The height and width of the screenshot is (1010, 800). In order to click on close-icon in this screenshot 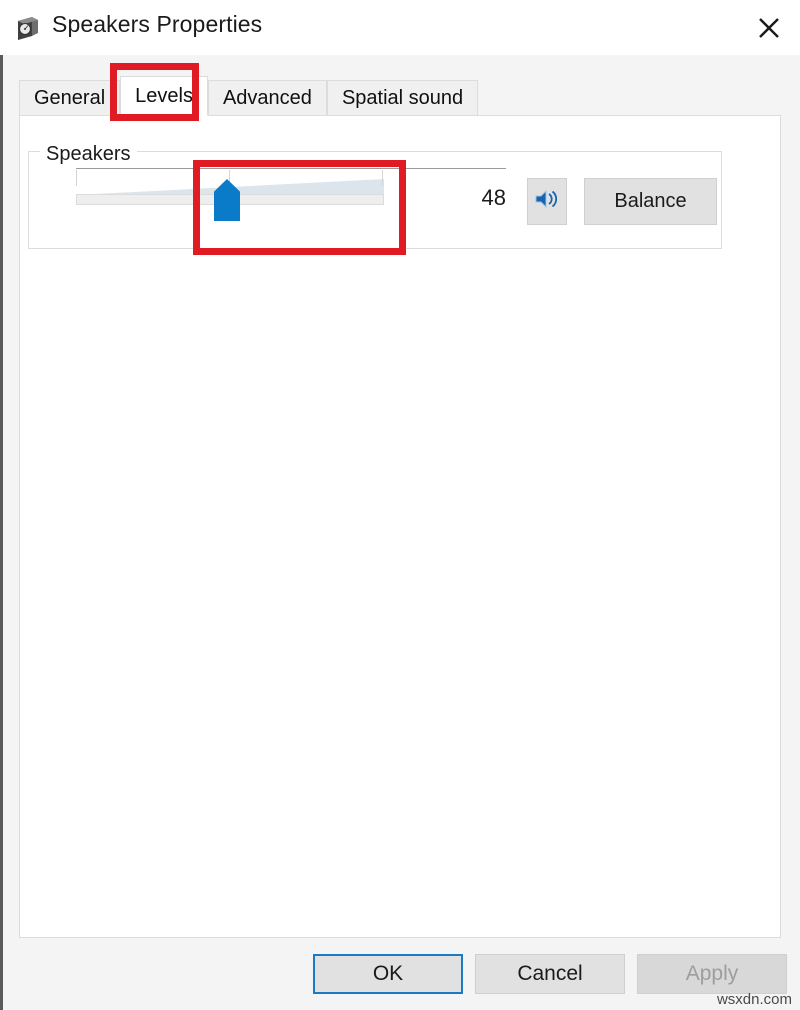, I will do `click(769, 27)`.